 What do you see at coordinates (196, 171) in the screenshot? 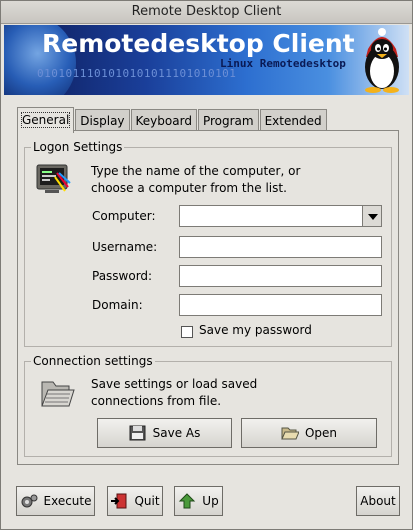
I see `logon-description-line1: Type the name of the computer, or` at bounding box center [196, 171].